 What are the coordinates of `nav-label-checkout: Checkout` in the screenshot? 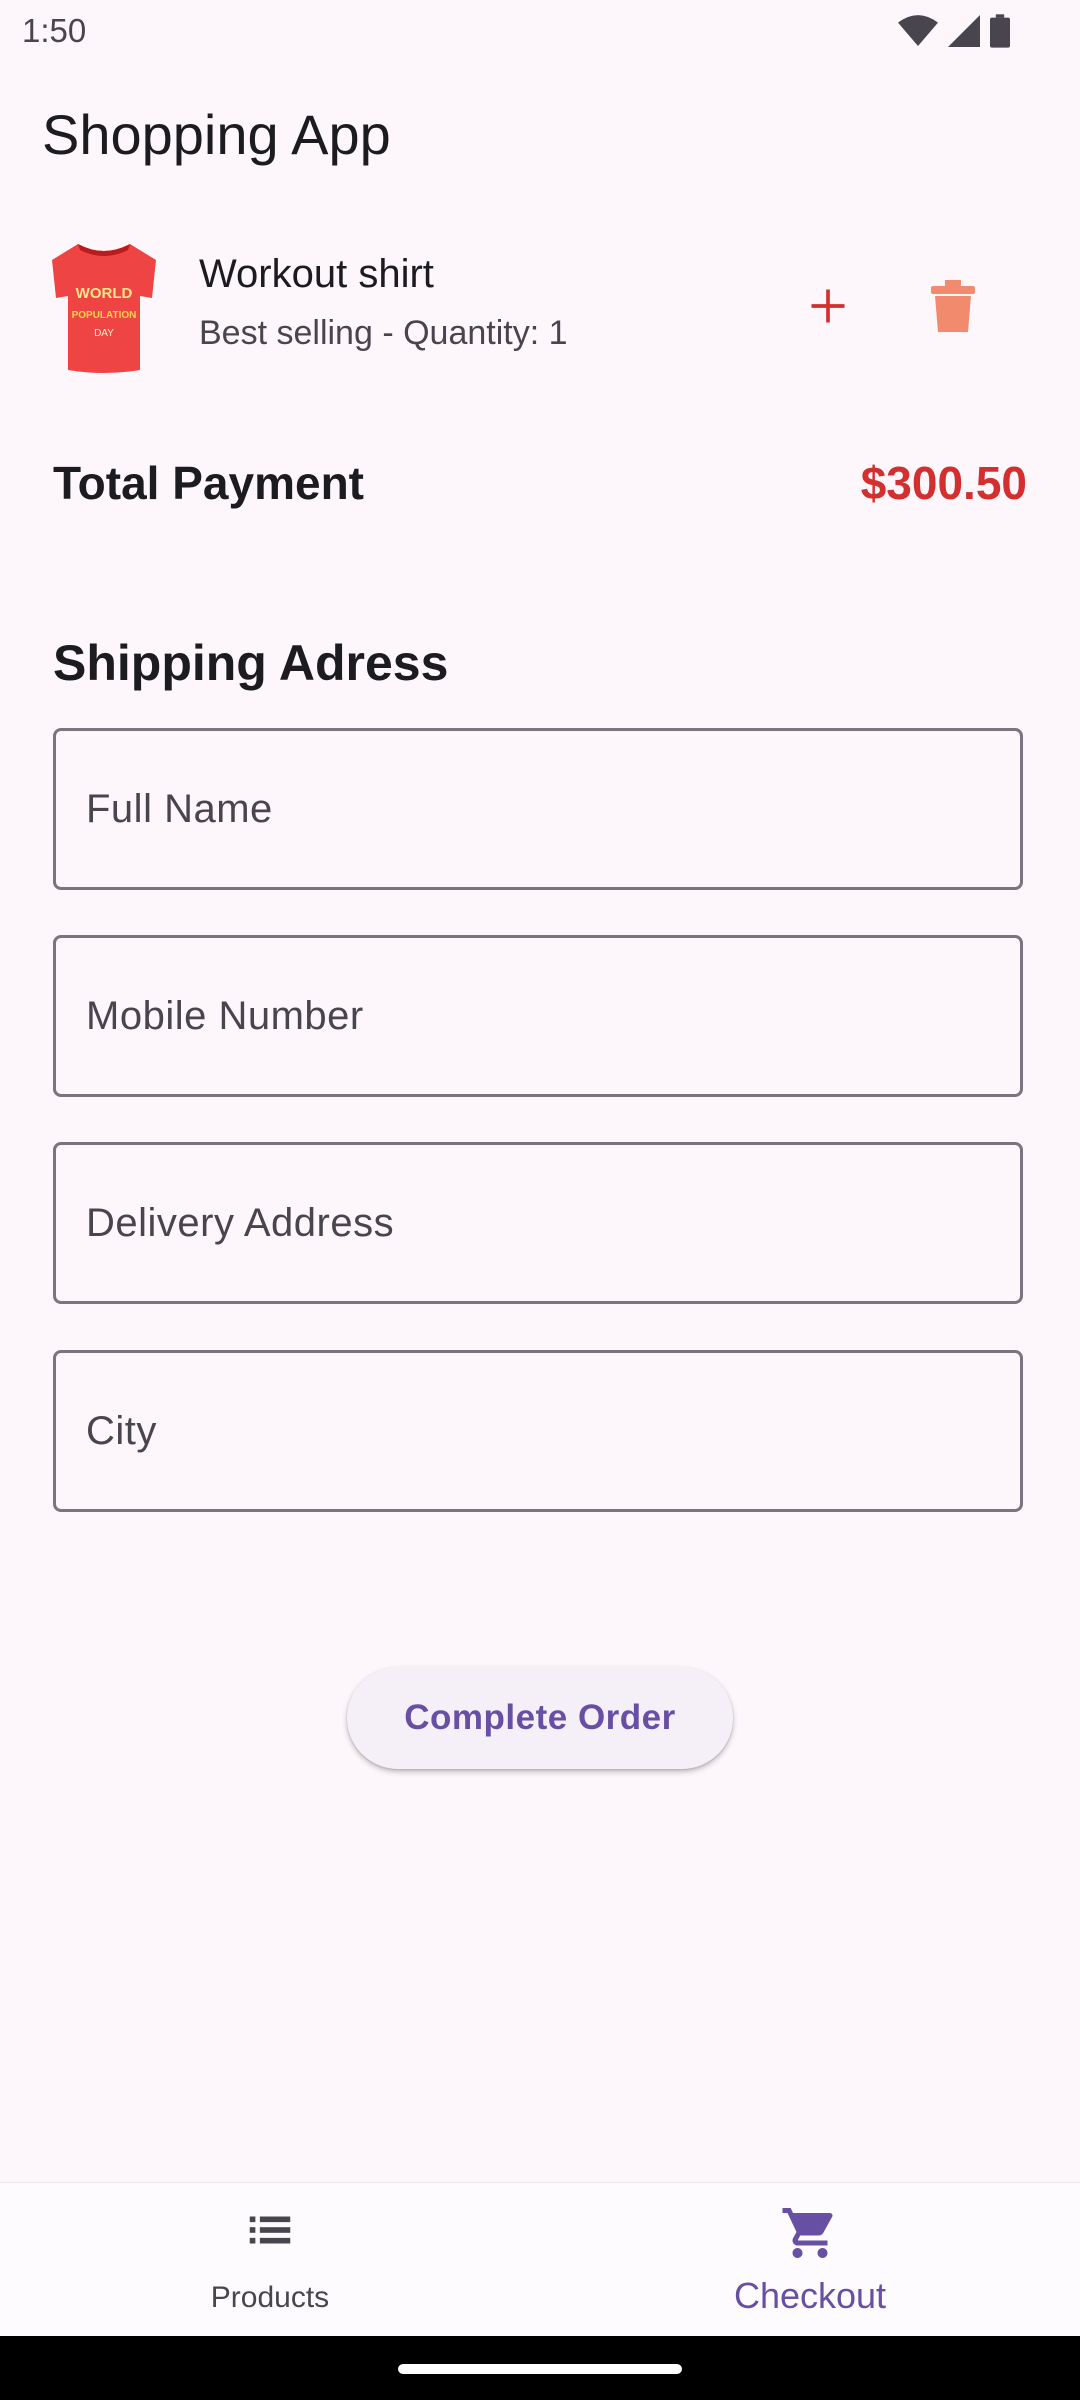 It's located at (810, 2295).